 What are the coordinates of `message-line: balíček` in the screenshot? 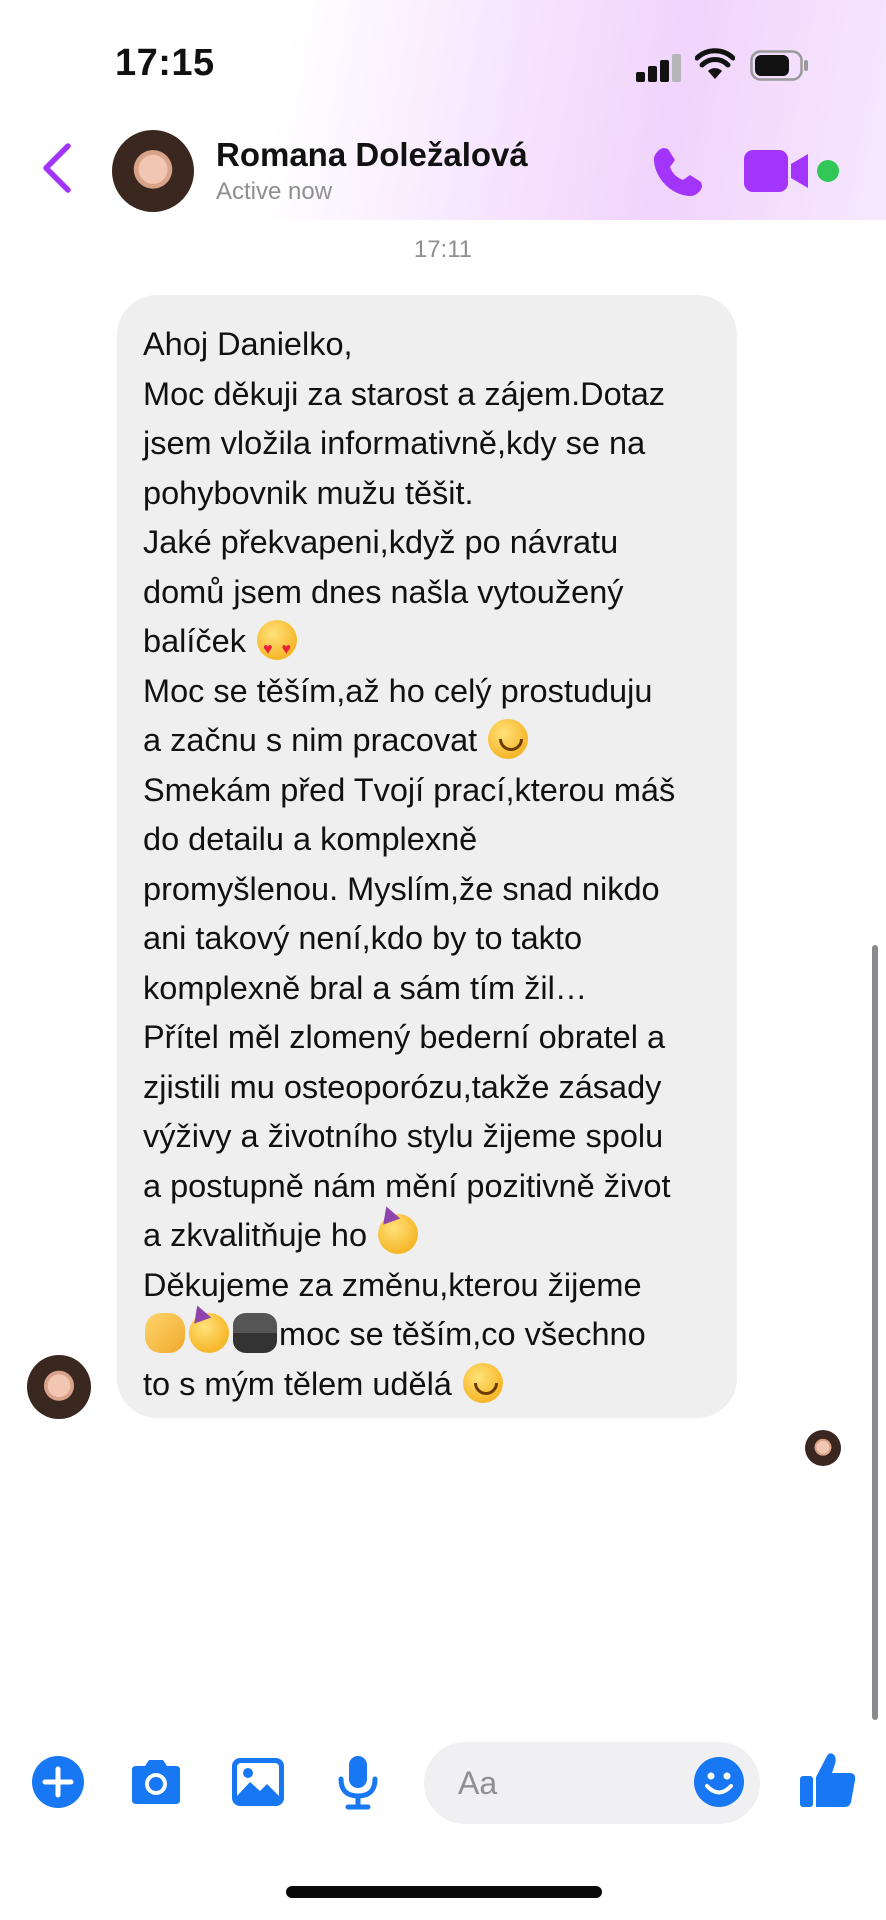 It's located at (427, 646).